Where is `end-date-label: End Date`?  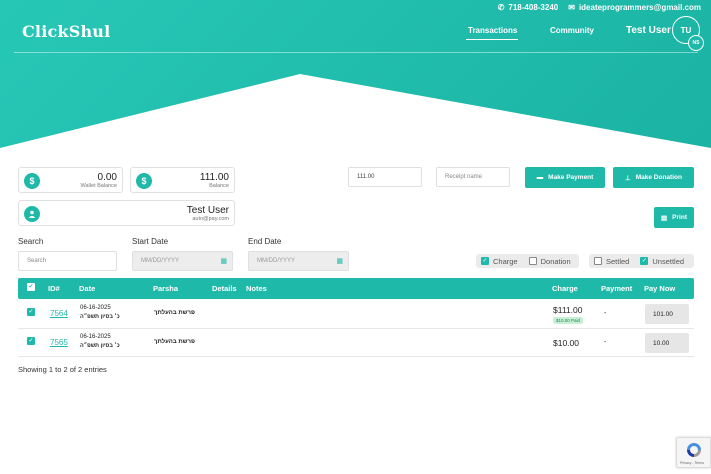 end-date-label: End Date is located at coordinates (265, 241).